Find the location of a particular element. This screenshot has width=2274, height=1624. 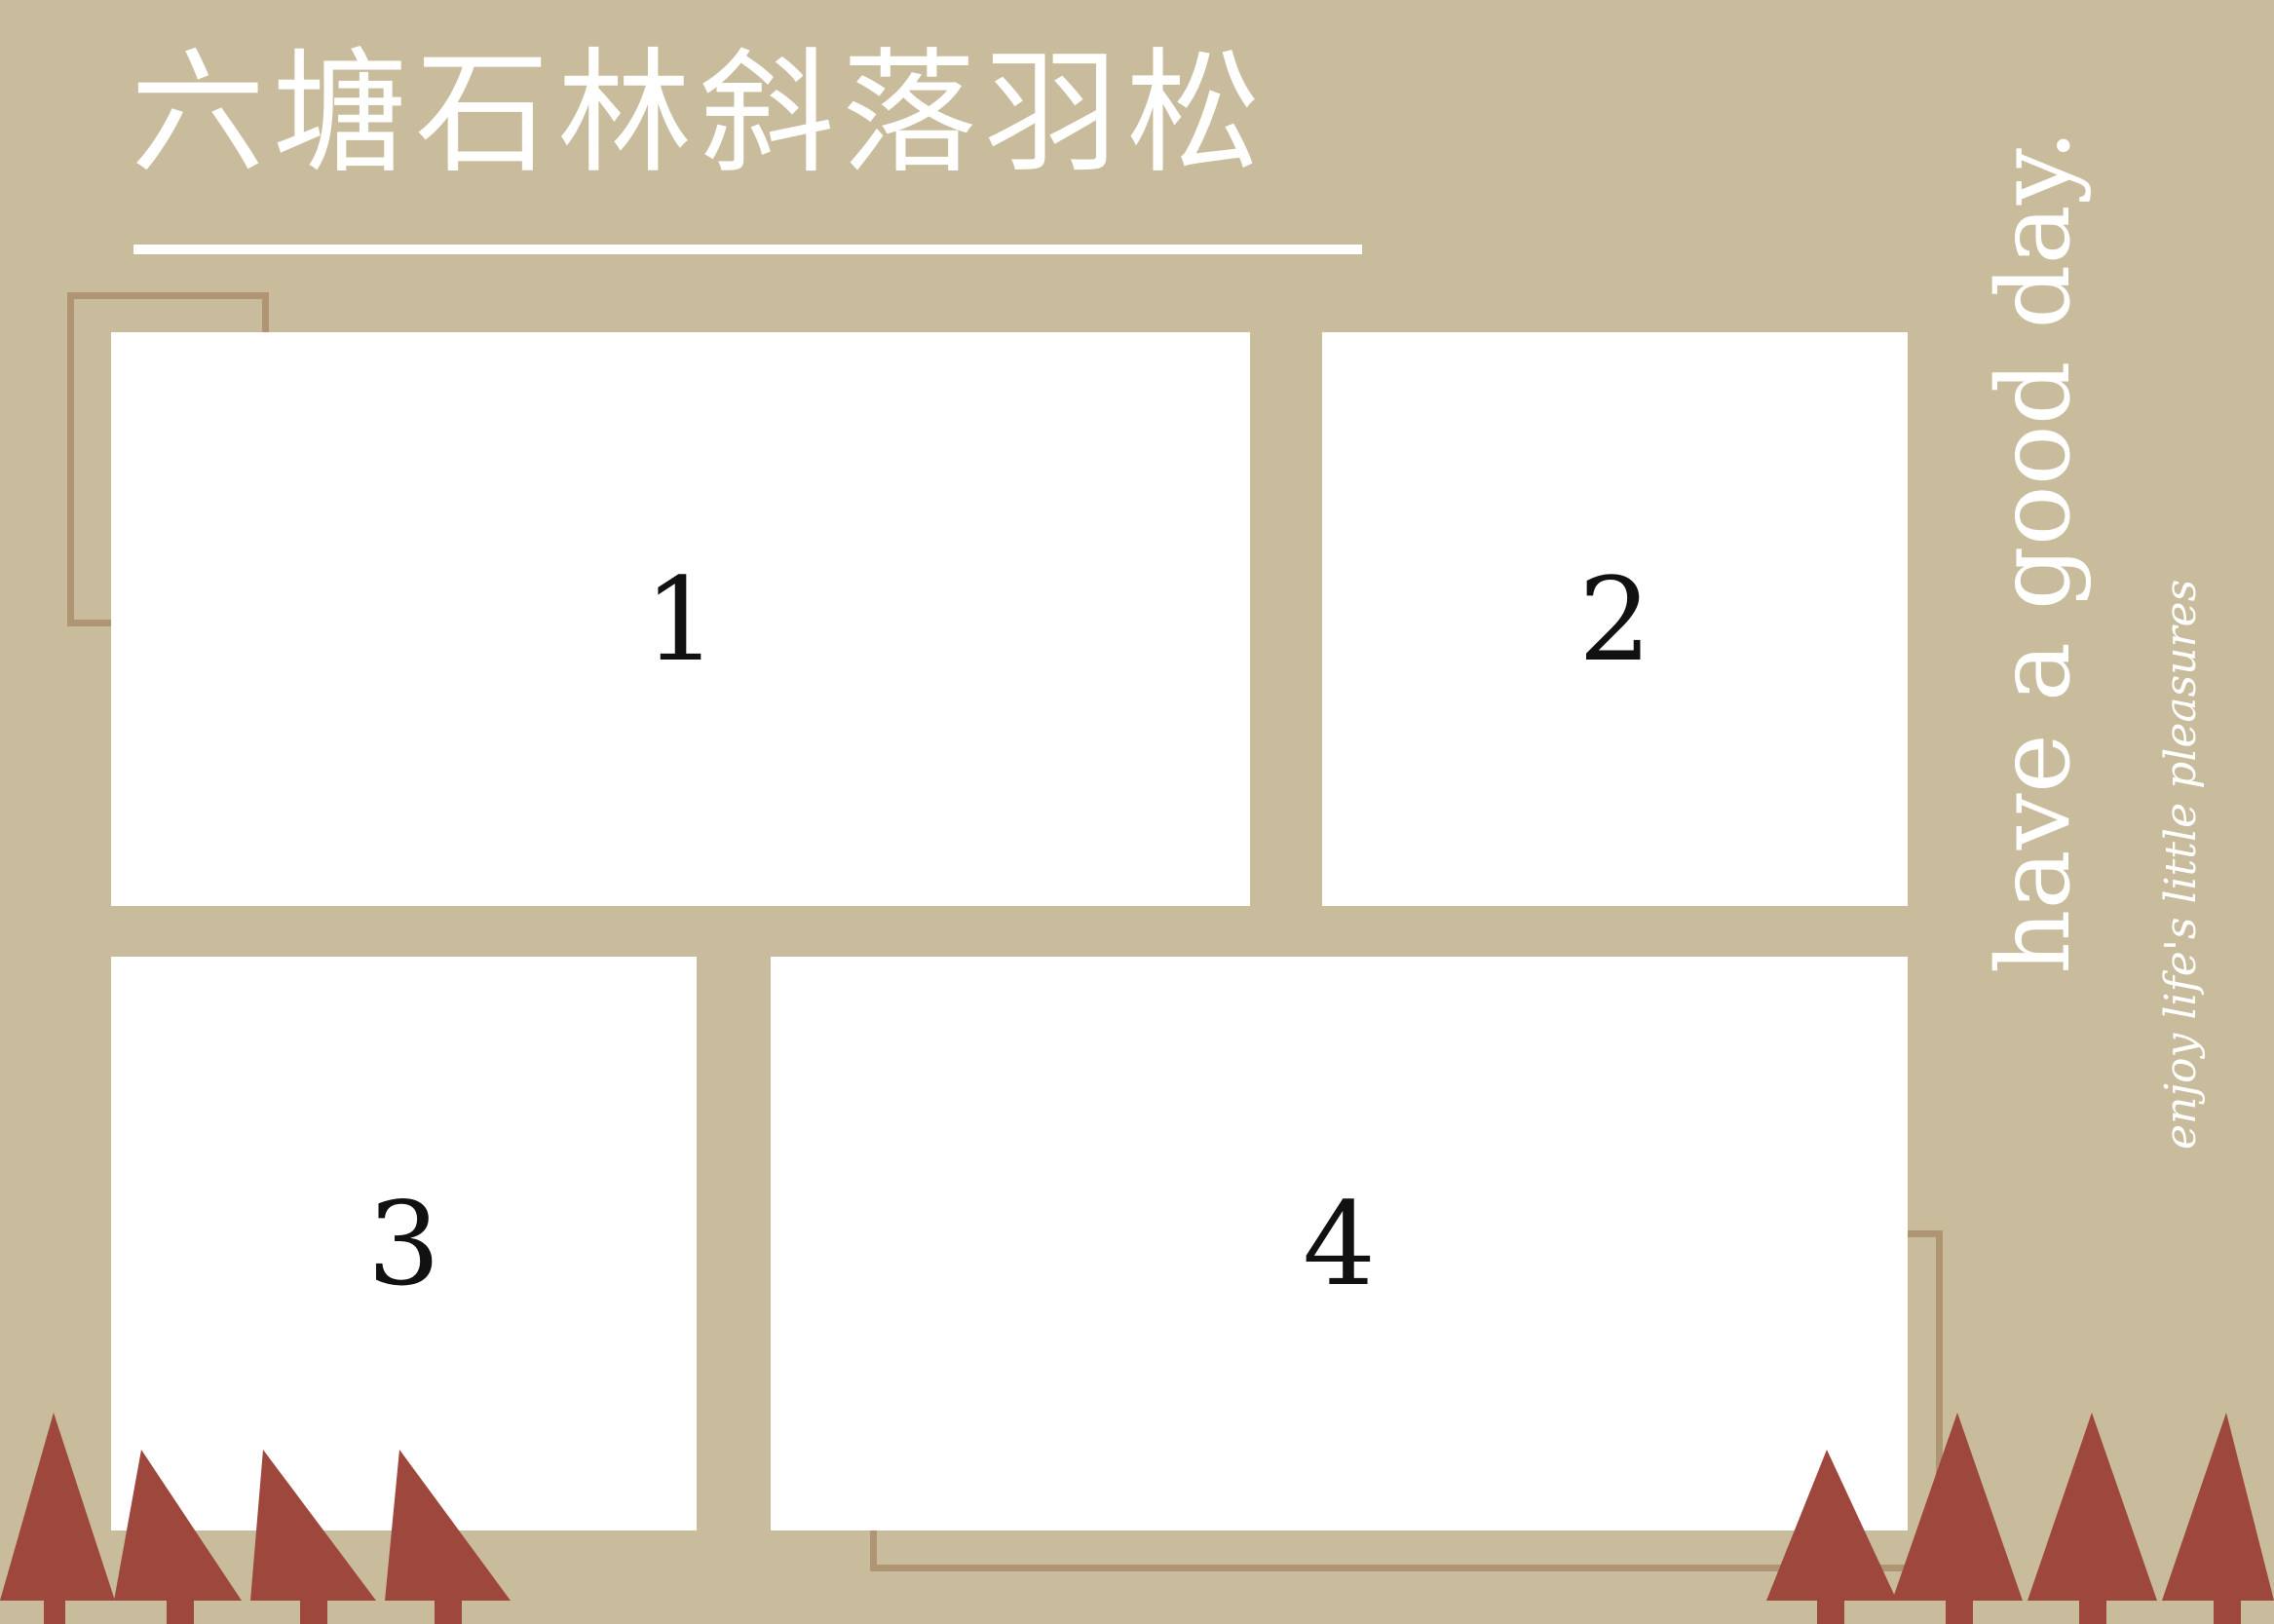

collage-title: 六塘石林斜落羽松 is located at coordinates (700, 114).